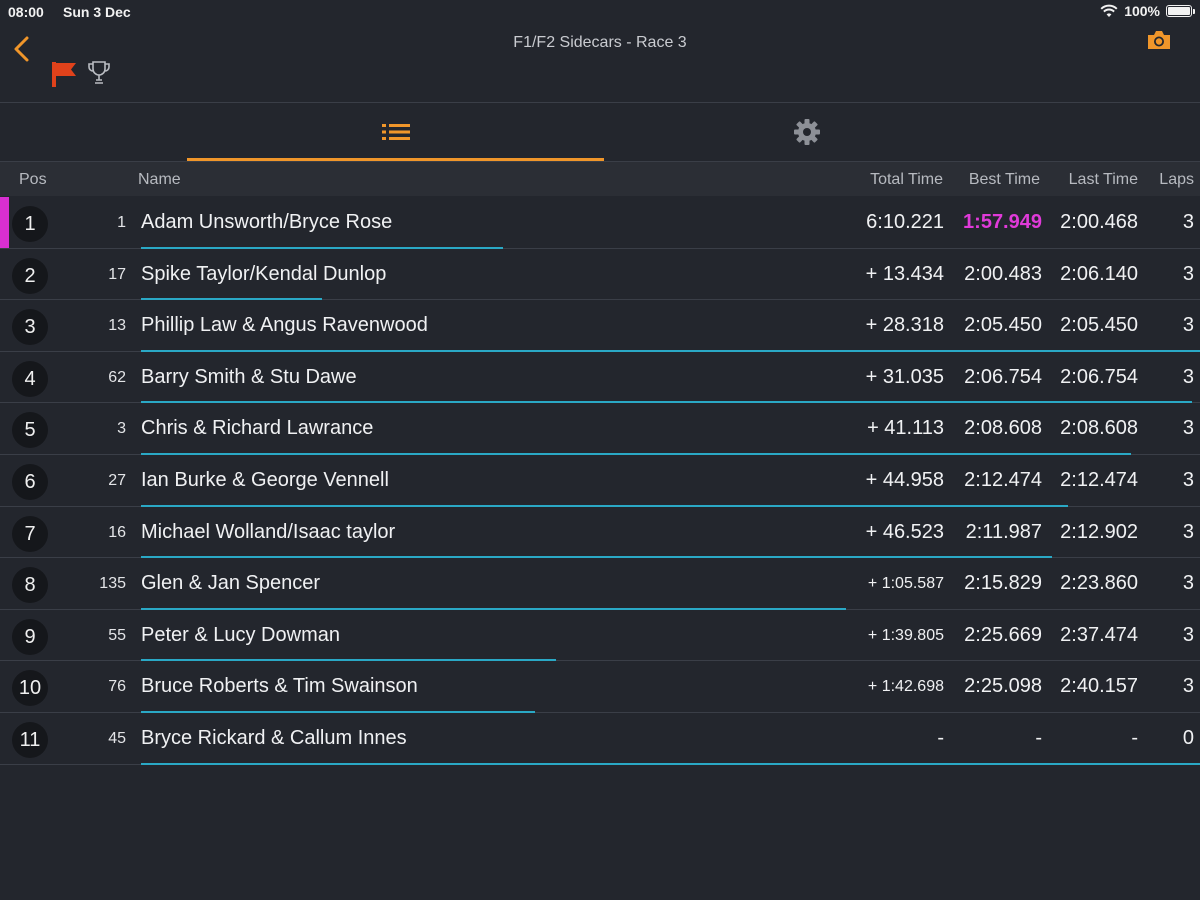 Image resolution: width=1200 pixels, height=900 pixels. I want to click on rider-number: 27, so click(117, 480).